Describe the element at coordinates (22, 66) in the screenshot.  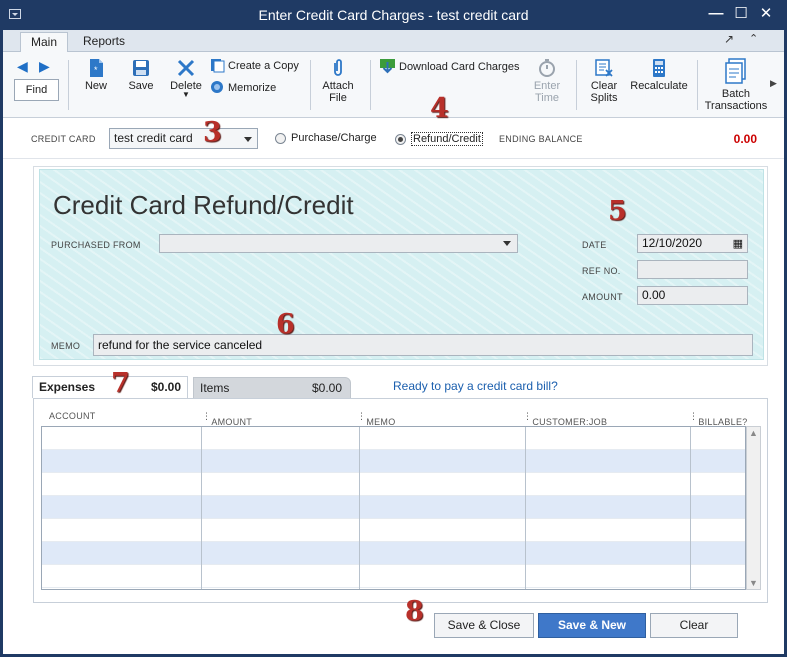
I see `prev-arrow-icon: ◀` at that location.